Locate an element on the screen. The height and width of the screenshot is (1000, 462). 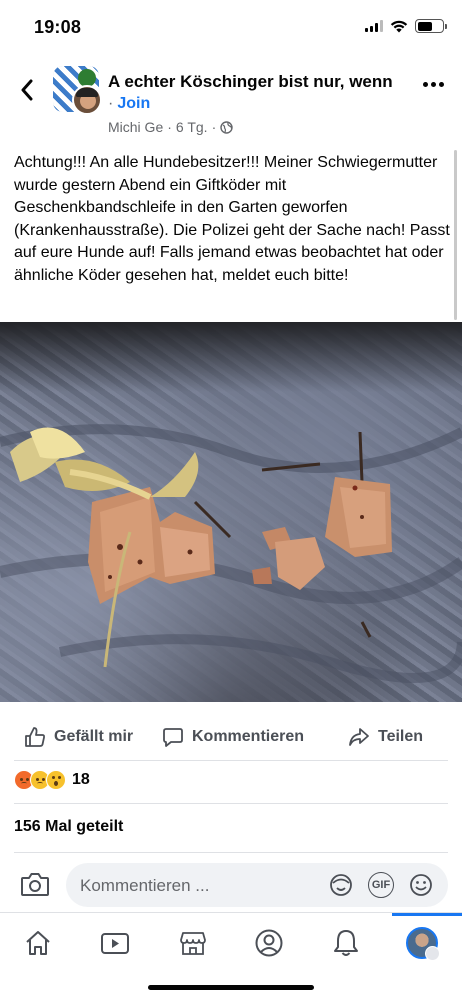
tab-profile is located at coordinates (269, 943).